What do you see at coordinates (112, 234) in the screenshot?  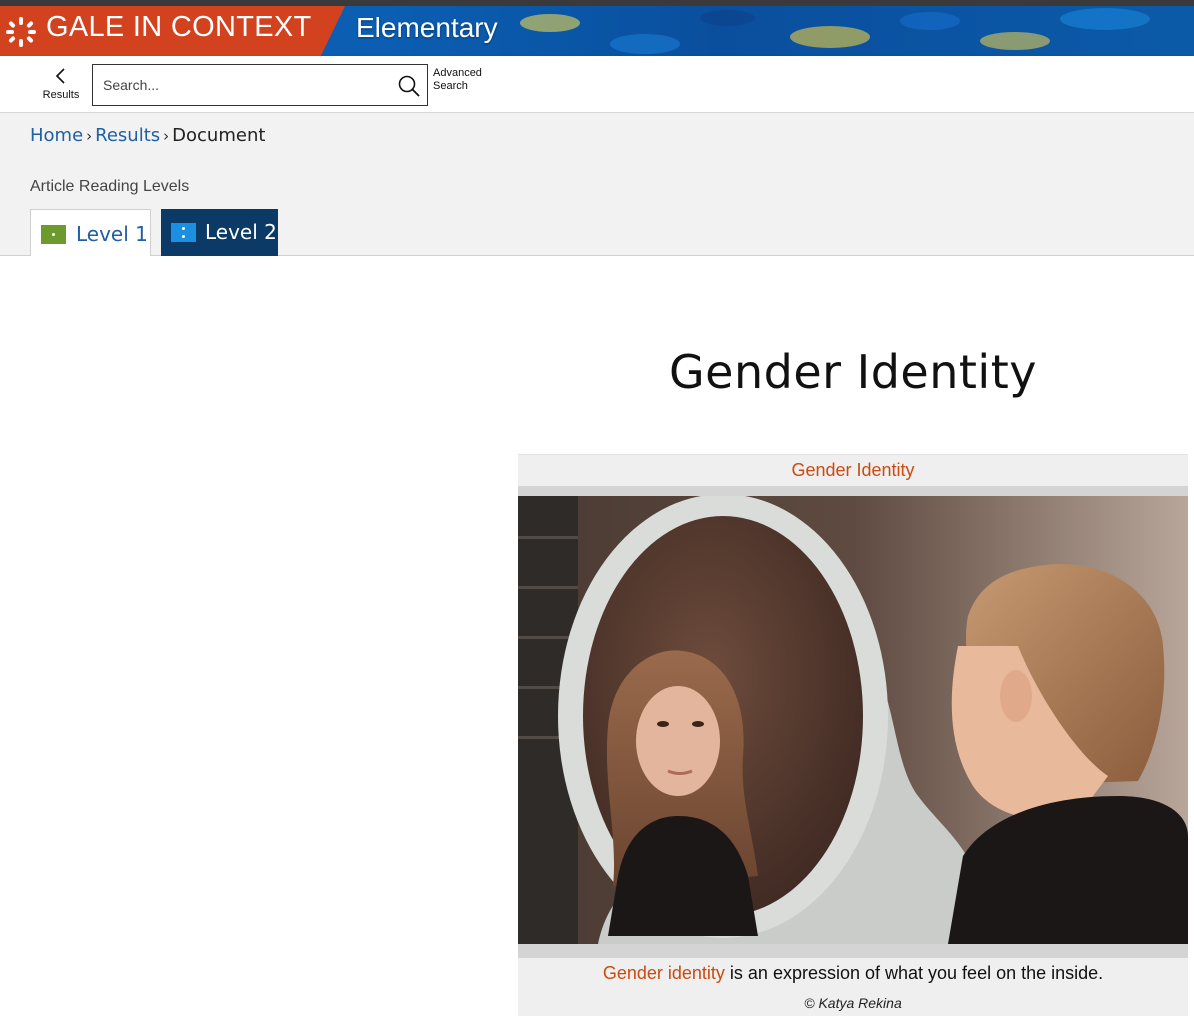 I see `tab-level-1-label: Level 1` at bounding box center [112, 234].